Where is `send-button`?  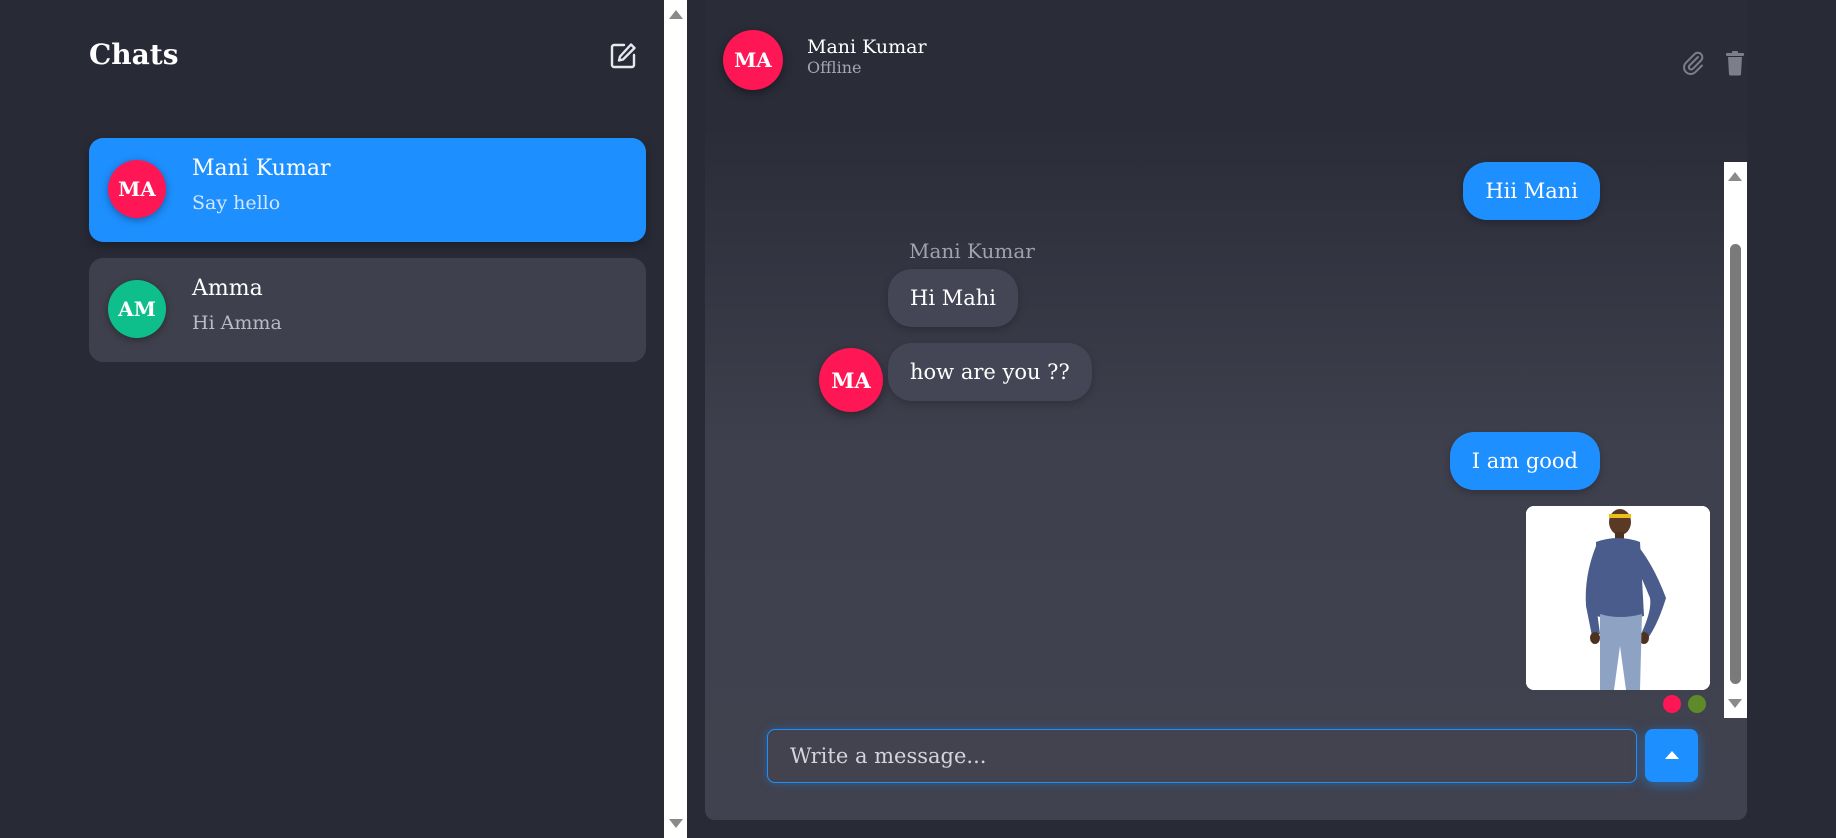 send-button is located at coordinates (1671, 755).